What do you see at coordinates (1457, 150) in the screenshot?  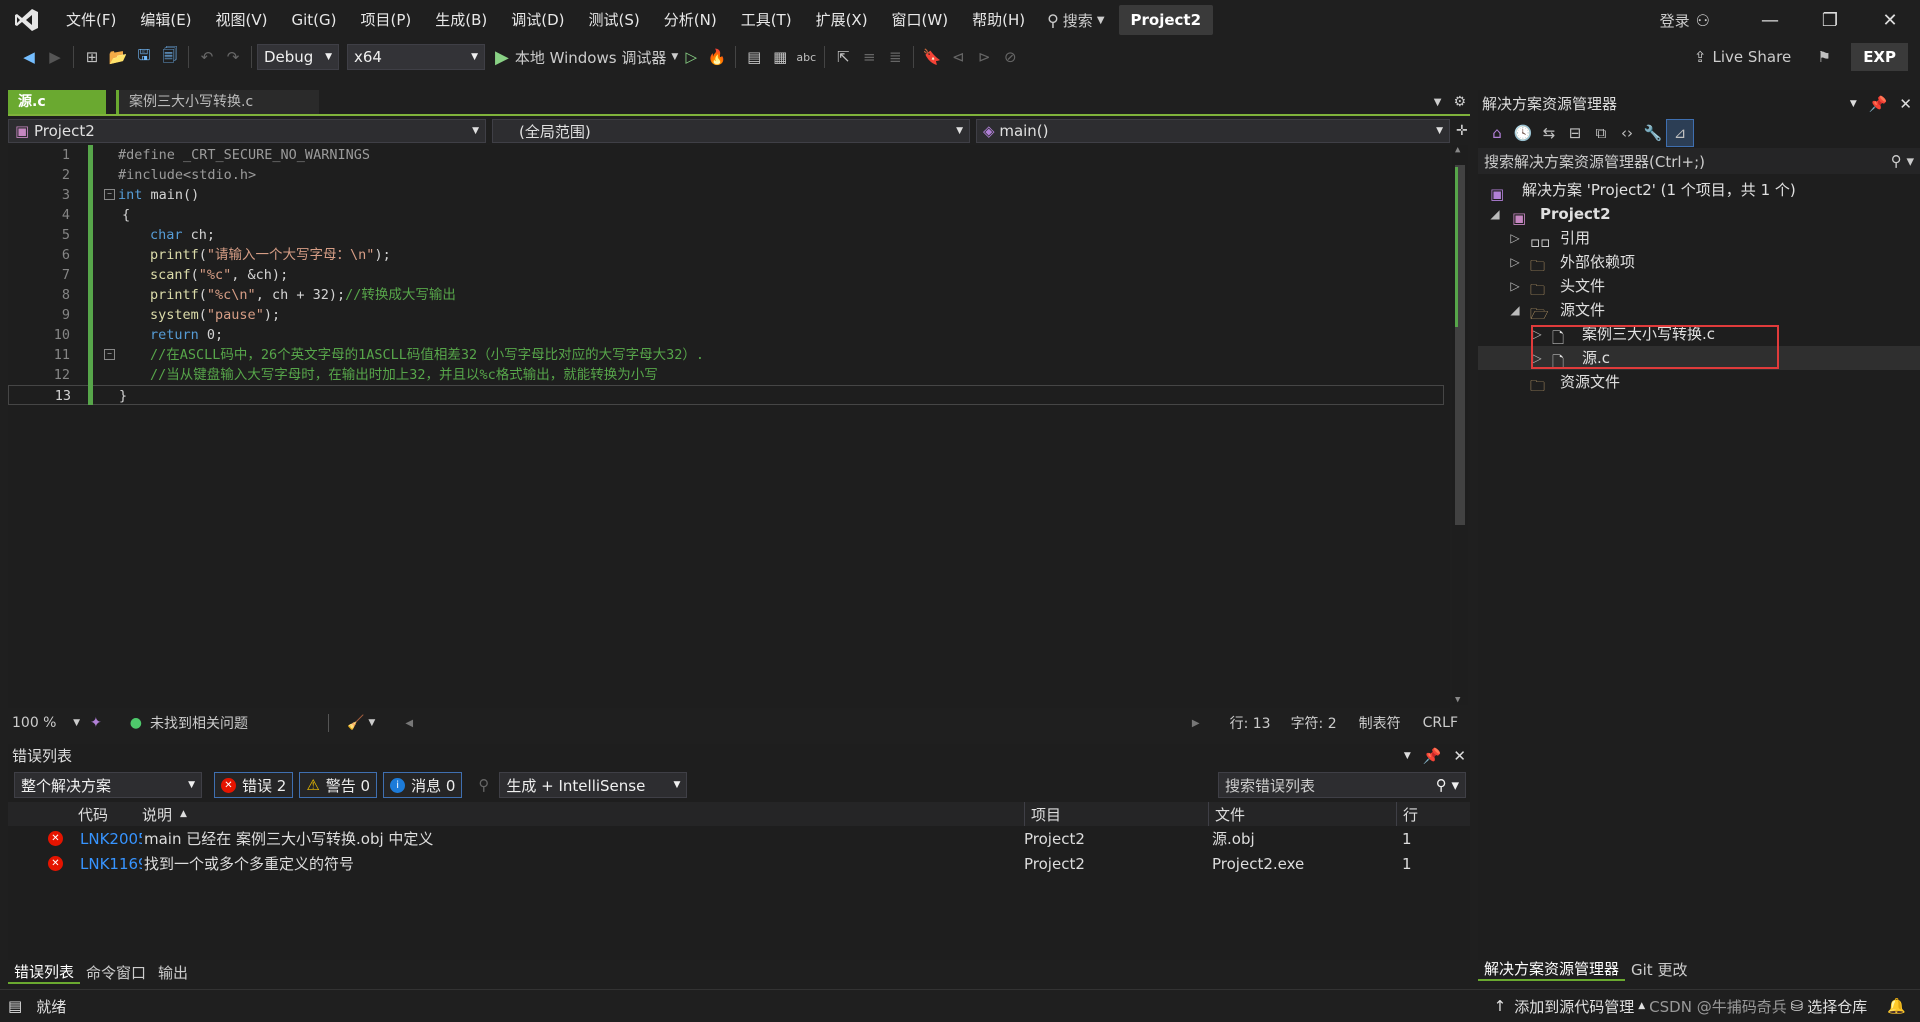 I see `scroll-up-icon: ▲` at bounding box center [1457, 150].